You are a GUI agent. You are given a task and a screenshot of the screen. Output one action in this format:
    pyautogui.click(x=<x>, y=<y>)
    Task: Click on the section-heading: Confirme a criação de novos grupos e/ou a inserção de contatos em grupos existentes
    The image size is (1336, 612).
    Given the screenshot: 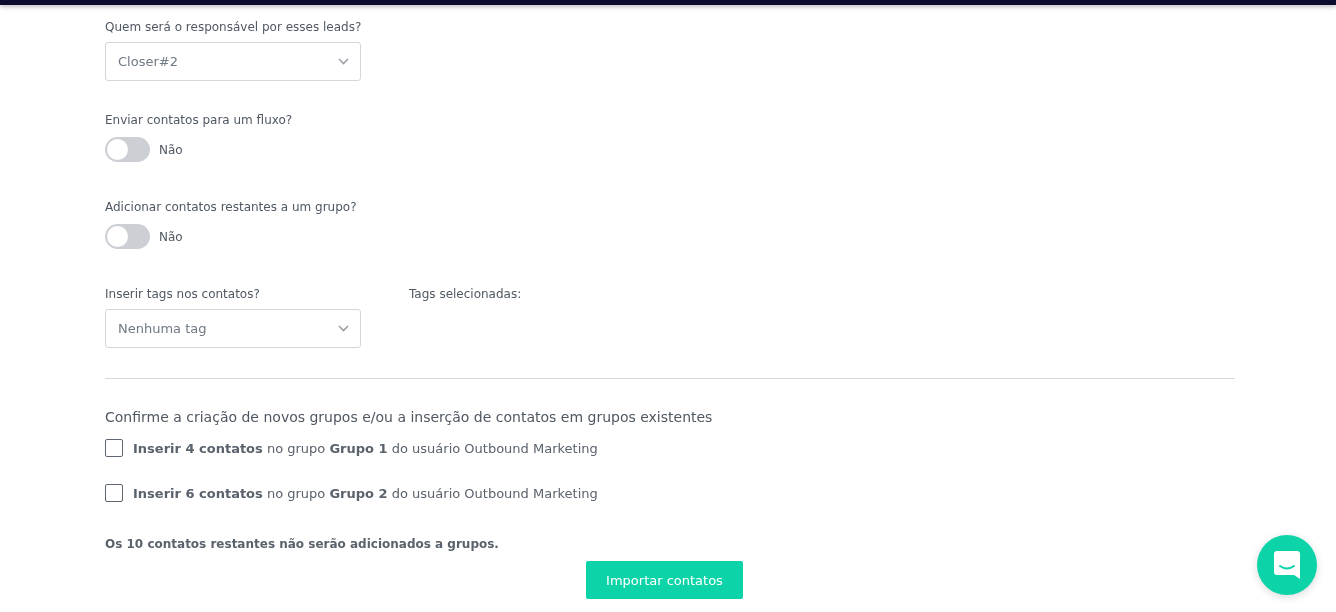 What is the action you would take?
    pyautogui.click(x=409, y=417)
    